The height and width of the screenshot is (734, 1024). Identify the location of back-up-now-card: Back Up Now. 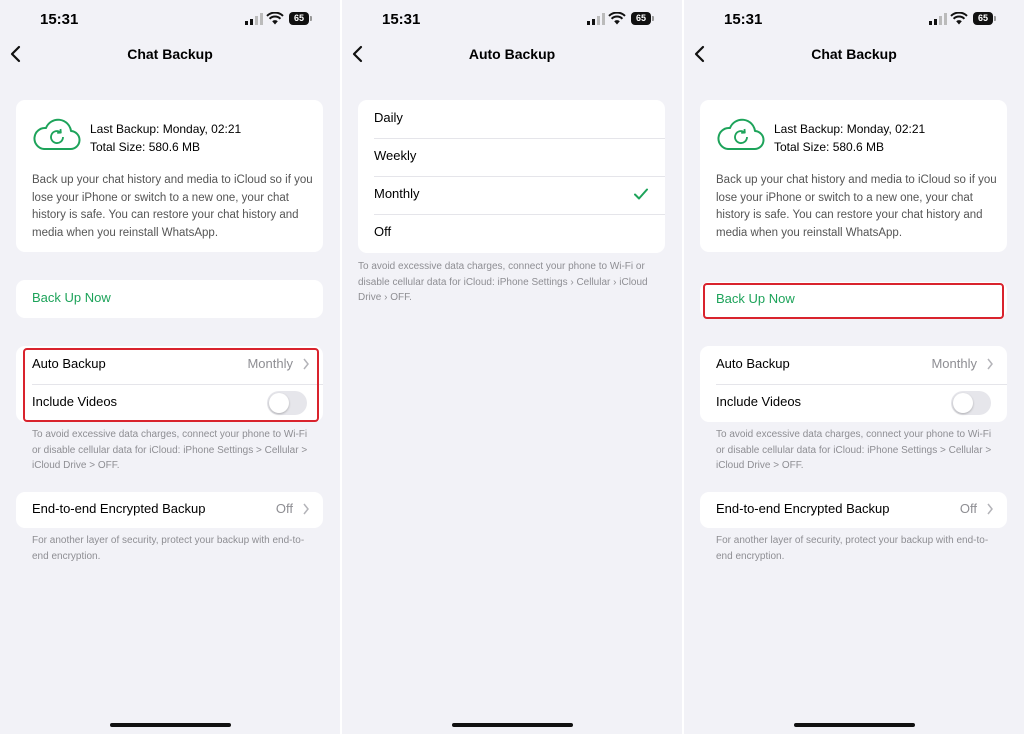
(169, 299).